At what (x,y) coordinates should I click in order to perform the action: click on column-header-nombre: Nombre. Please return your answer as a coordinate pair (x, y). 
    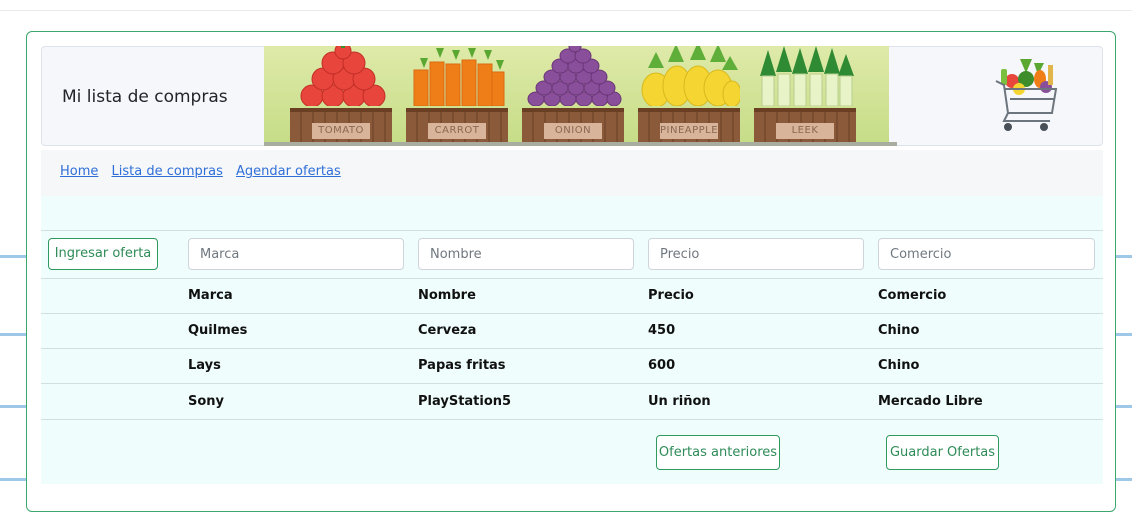
    Looking at the image, I should click on (447, 295).